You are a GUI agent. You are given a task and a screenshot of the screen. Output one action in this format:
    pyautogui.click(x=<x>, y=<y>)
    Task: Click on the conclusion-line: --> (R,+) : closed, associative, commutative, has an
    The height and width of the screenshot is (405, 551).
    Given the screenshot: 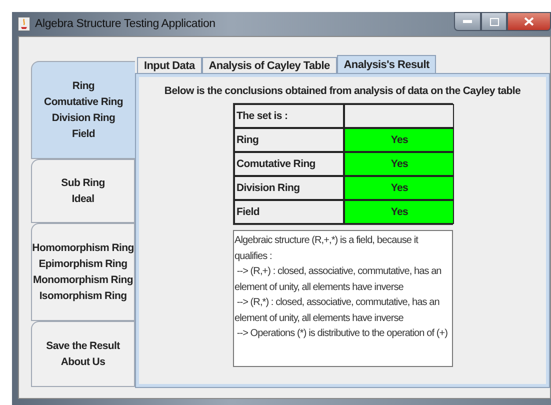 What is the action you would take?
    pyautogui.click(x=339, y=272)
    